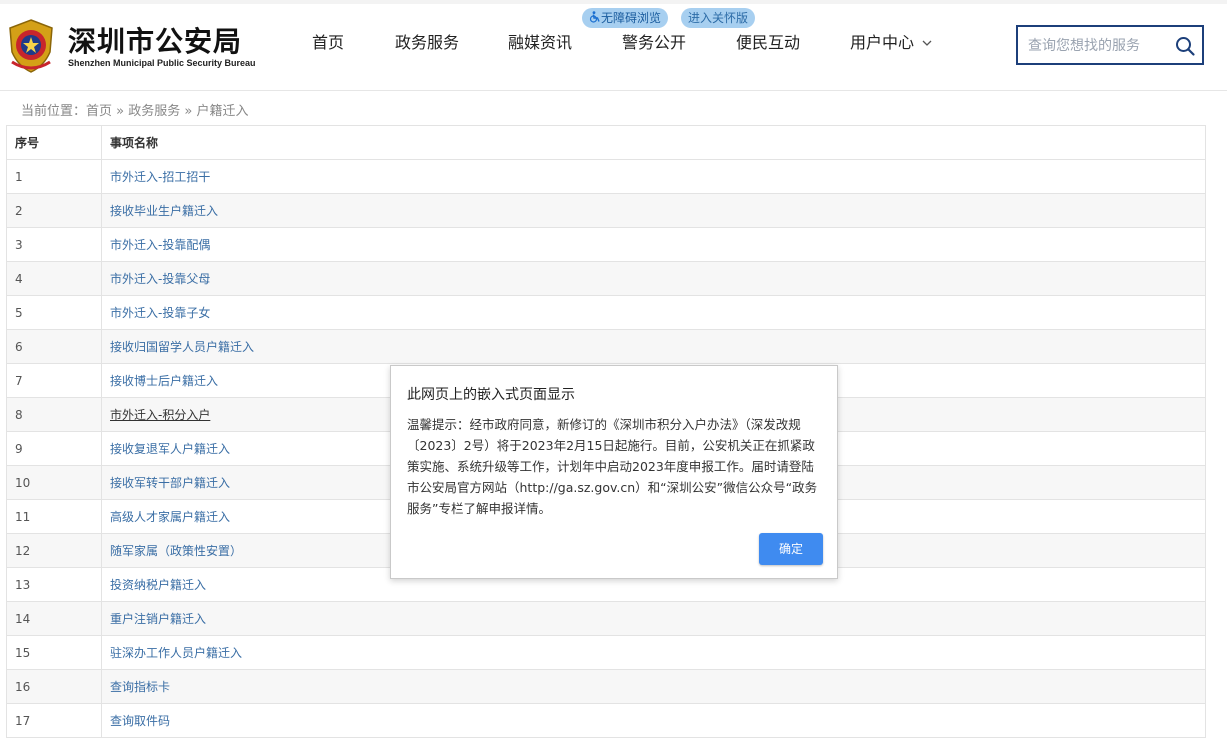 The height and width of the screenshot is (738, 1227). I want to click on table-row: 6 接收归国留学人员户籍迁入, so click(606, 346).